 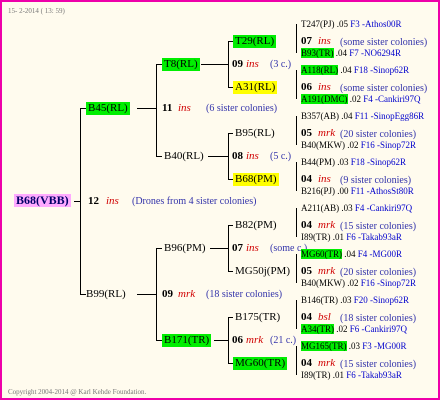 What do you see at coordinates (167, 294) in the screenshot?
I see `lower-num: 09` at bounding box center [167, 294].